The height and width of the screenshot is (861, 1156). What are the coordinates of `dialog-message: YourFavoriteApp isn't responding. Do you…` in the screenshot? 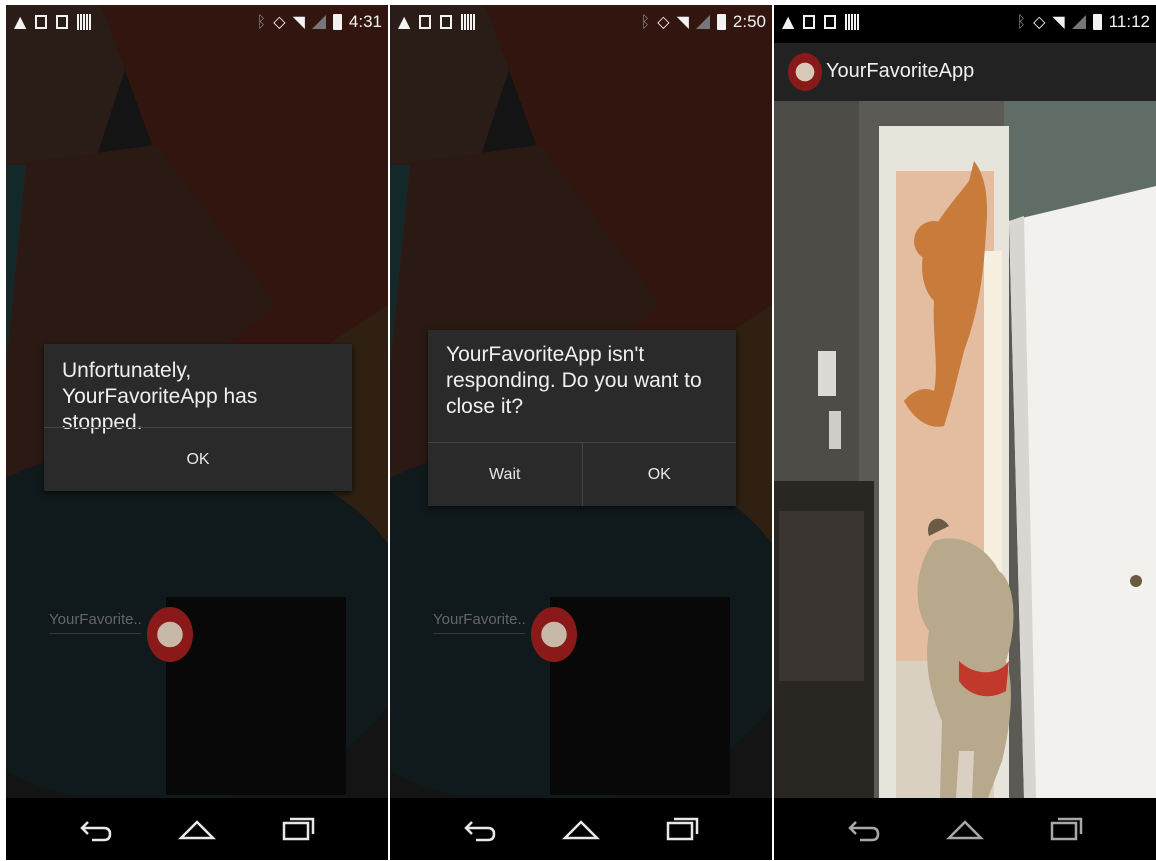 It's located at (574, 380).